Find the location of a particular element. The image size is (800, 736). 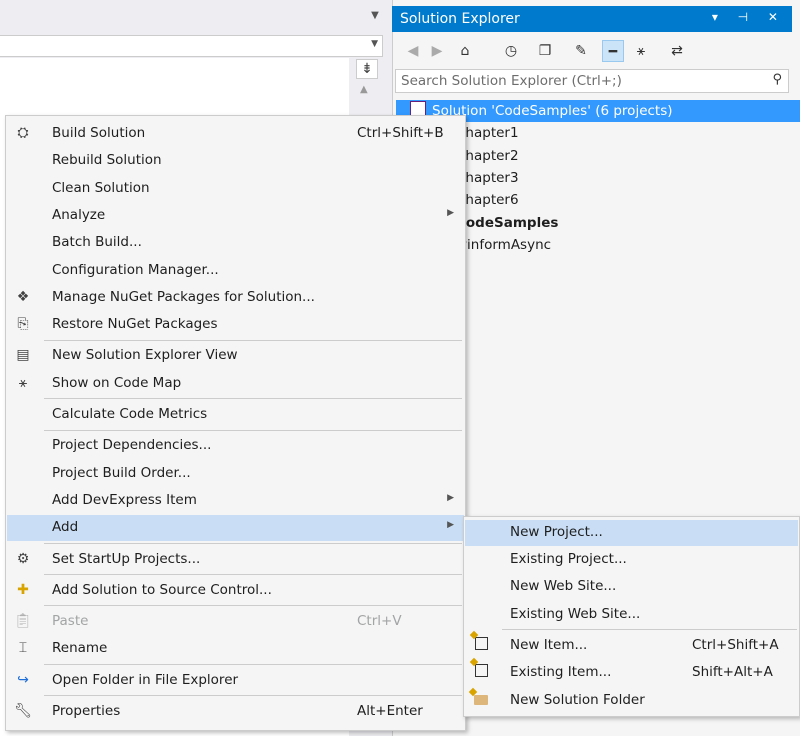

editor-tab-strip is located at coordinates (196, 17).